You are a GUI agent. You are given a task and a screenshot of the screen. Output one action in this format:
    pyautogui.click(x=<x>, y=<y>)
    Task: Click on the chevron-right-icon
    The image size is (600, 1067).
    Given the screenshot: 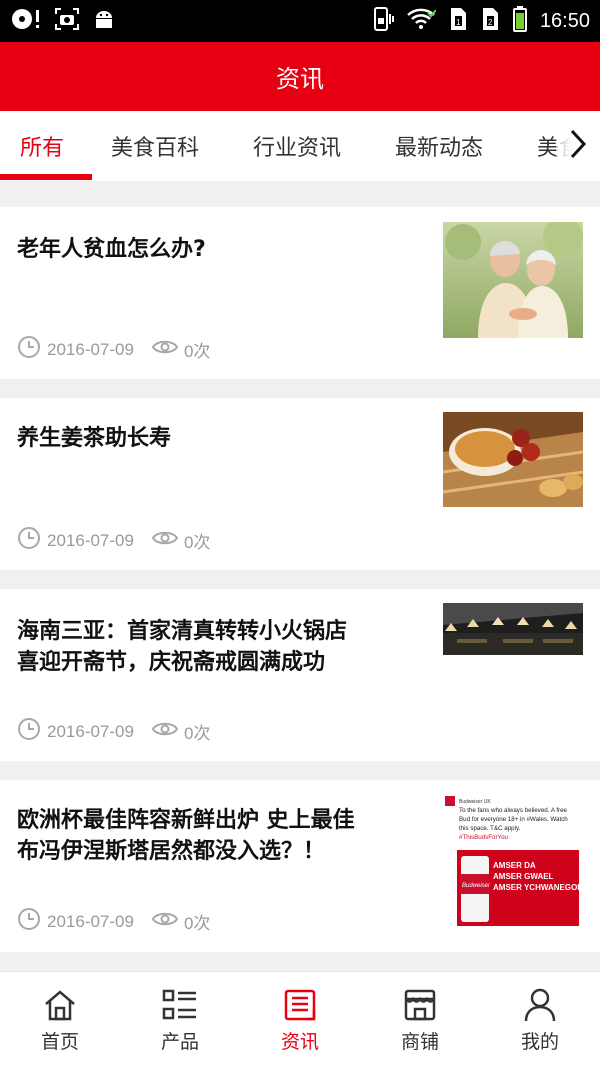 What is the action you would take?
    pyautogui.click(x=578, y=146)
    